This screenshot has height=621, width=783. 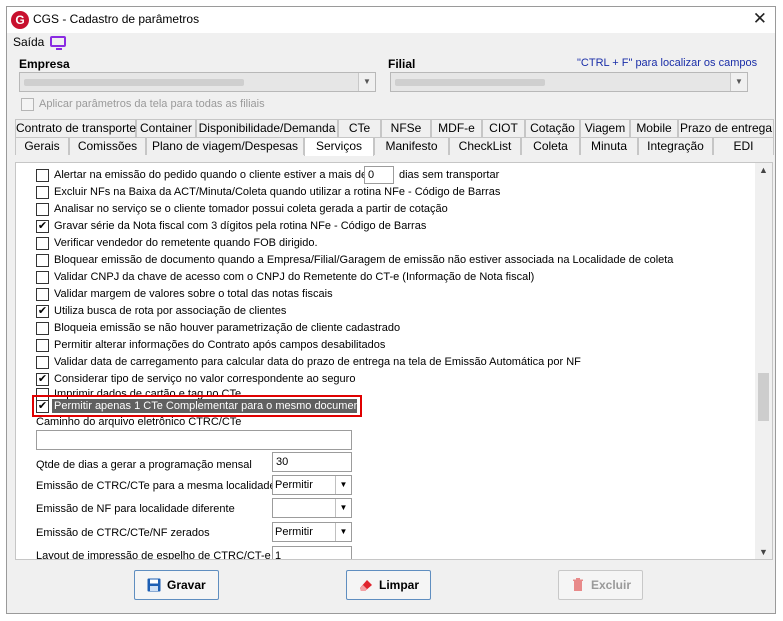 I want to click on tab-contrato-transporte: Contrato de transporte, so click(x=75, y=128).